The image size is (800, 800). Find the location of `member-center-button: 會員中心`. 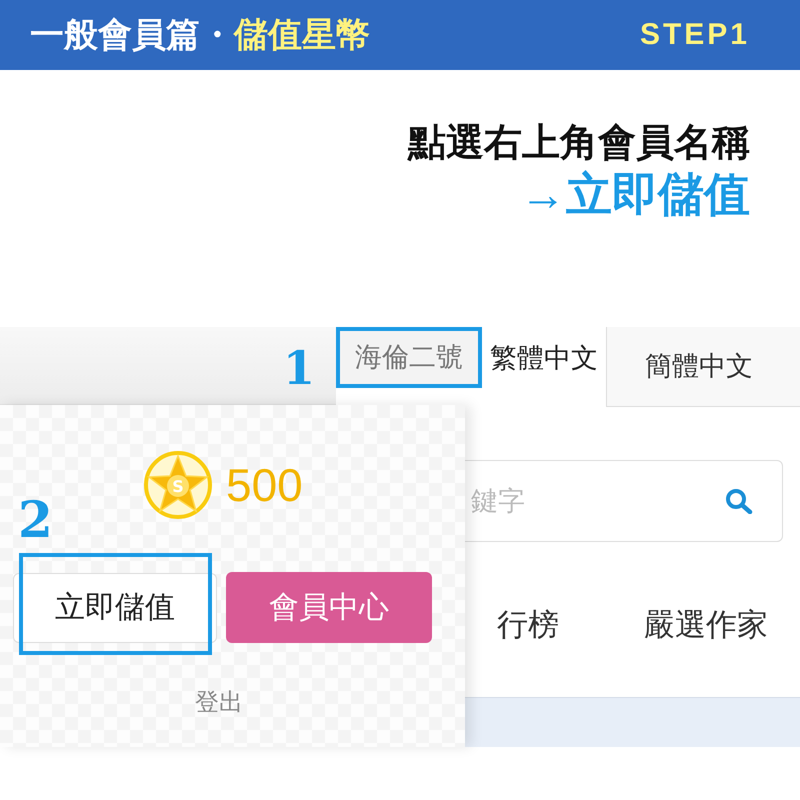

member-center-button: 會員中心 is located at coordinates (329, 607).